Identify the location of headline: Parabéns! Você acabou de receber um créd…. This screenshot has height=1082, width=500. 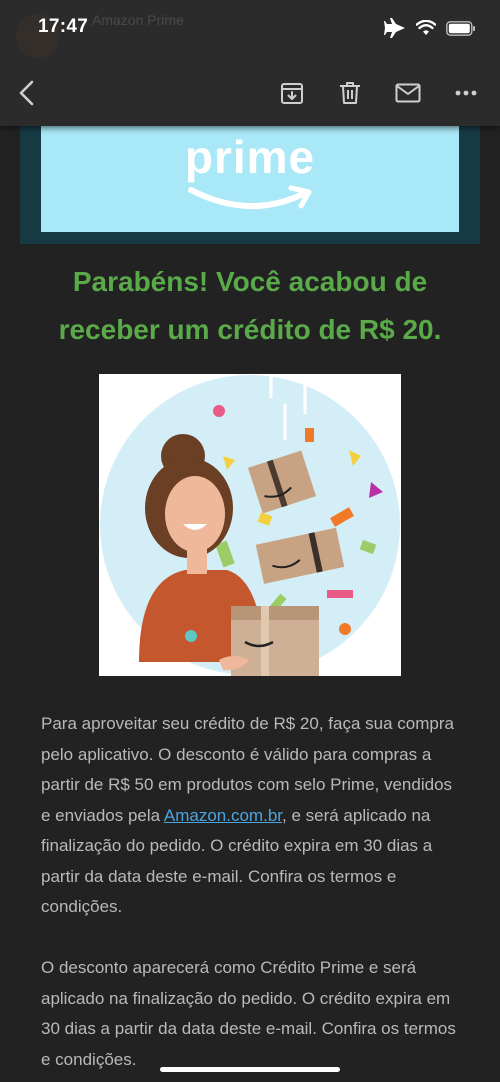
(250, 305).